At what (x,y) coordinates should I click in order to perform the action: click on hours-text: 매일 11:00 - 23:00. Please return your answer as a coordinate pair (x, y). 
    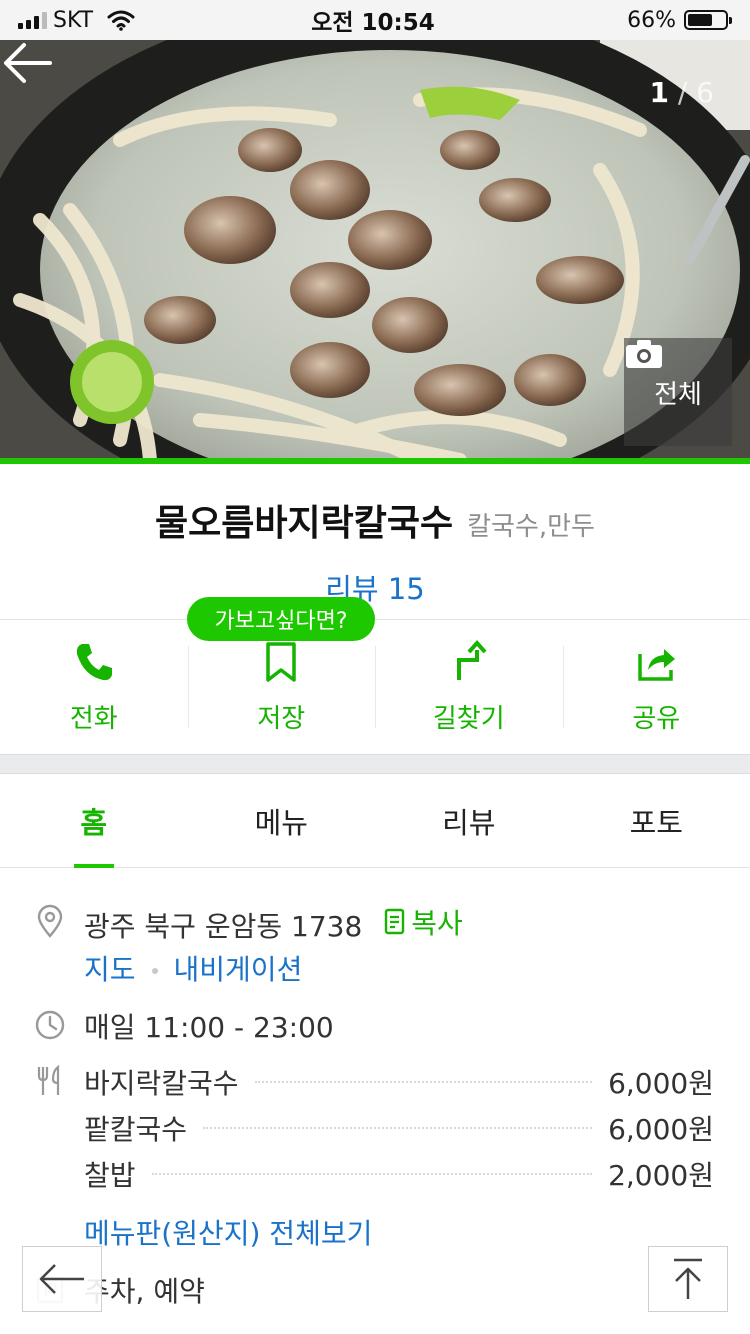
    Looking at the image, I should click on (209, 1027).